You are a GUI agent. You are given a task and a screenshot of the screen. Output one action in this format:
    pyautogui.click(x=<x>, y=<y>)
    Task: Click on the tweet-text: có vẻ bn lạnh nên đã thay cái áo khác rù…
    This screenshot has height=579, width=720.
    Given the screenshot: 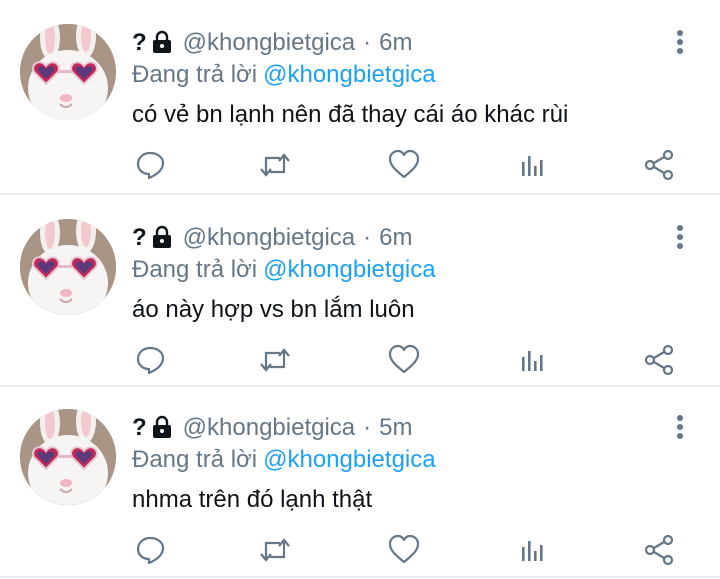 What is the action you would take?
    pyautogui.click(x=350, y=114)
    